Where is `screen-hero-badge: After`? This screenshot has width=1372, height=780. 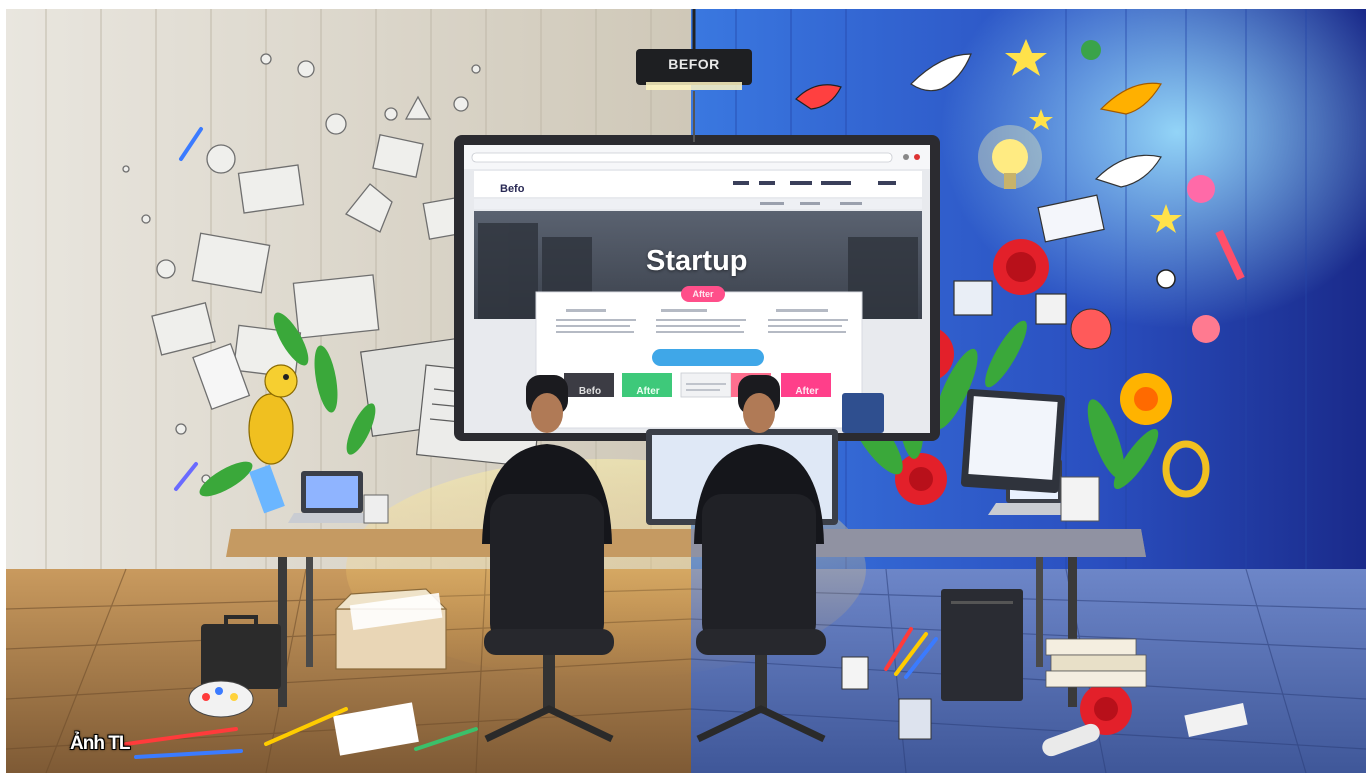 screen-hero-badge: After is located at coordinates (703, 294).